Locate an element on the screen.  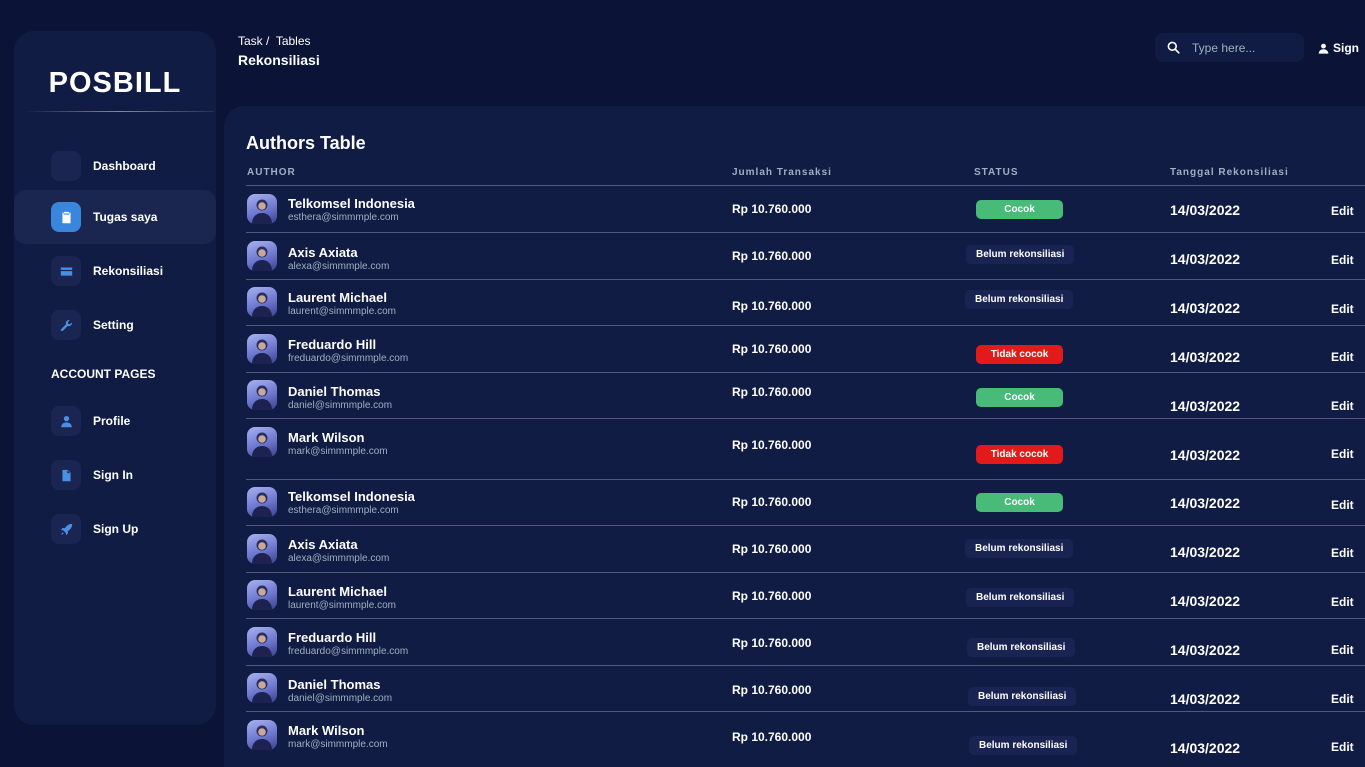
clipboard-icon is located at coordinates (66, 217).